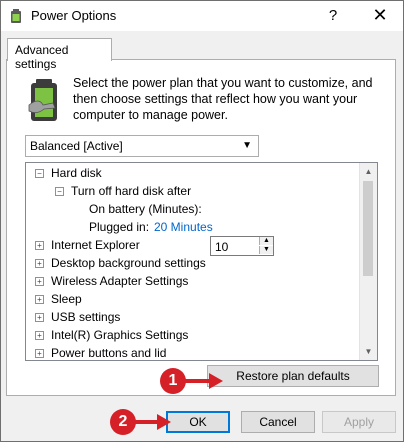 The height and width of the screenshot is (442, 404). What do you see at coordinates (368, 171) in the screenshot?
I see `scroll-up-icon: ▲` at bounding box center [368, 171].